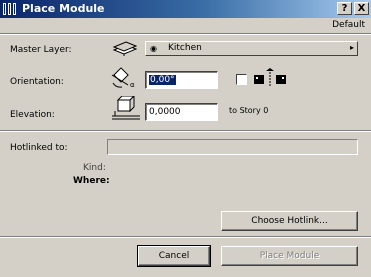  What do you see at coordinates (63, 8) in the screenshot?
I see `window-title: Place Module` at bounding box center [63, 8].